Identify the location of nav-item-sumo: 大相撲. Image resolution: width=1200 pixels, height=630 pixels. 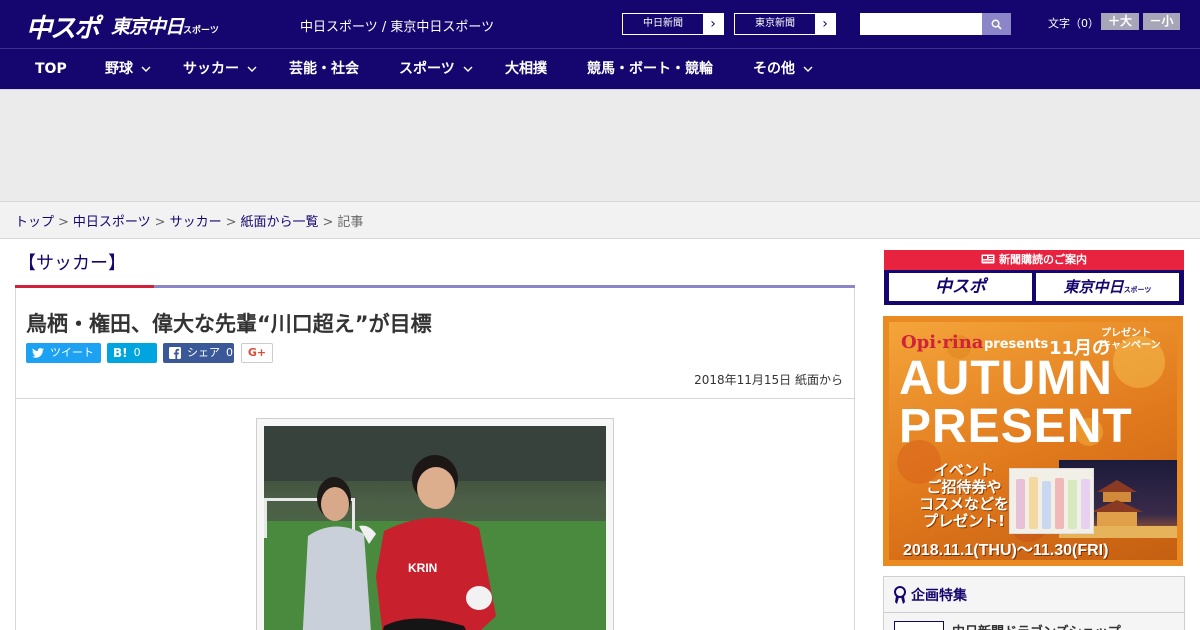
(526, 69).